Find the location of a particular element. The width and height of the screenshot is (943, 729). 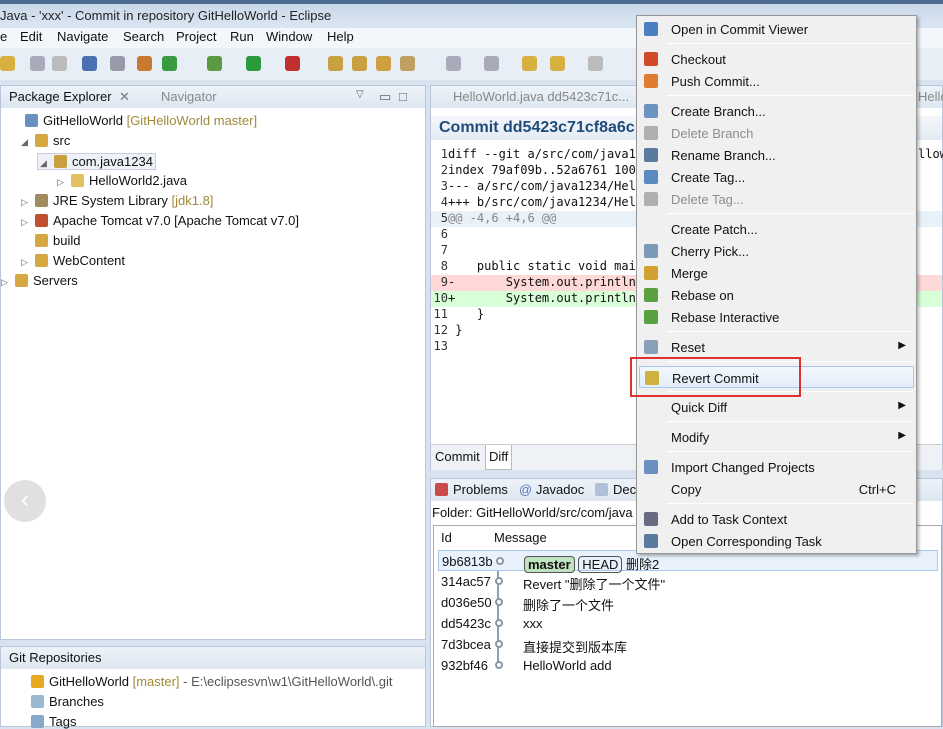

menu-item-reset: Reset ▶ is located at coordinates (776, 347).